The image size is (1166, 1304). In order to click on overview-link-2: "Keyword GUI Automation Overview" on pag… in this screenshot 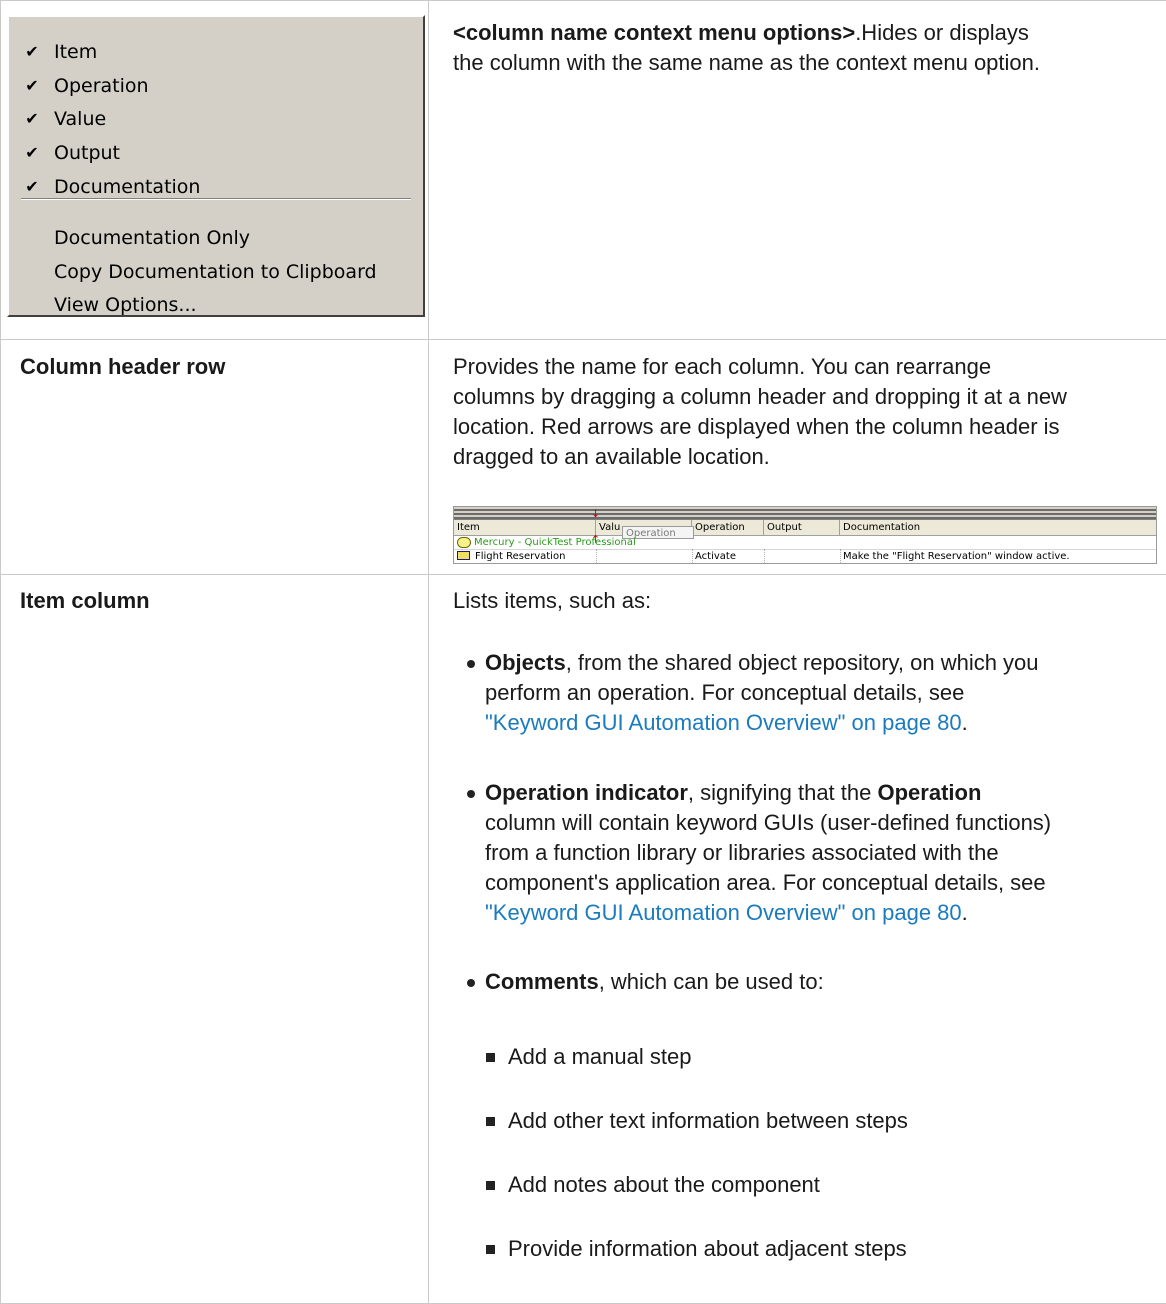, I will do `click(723, 912)`.